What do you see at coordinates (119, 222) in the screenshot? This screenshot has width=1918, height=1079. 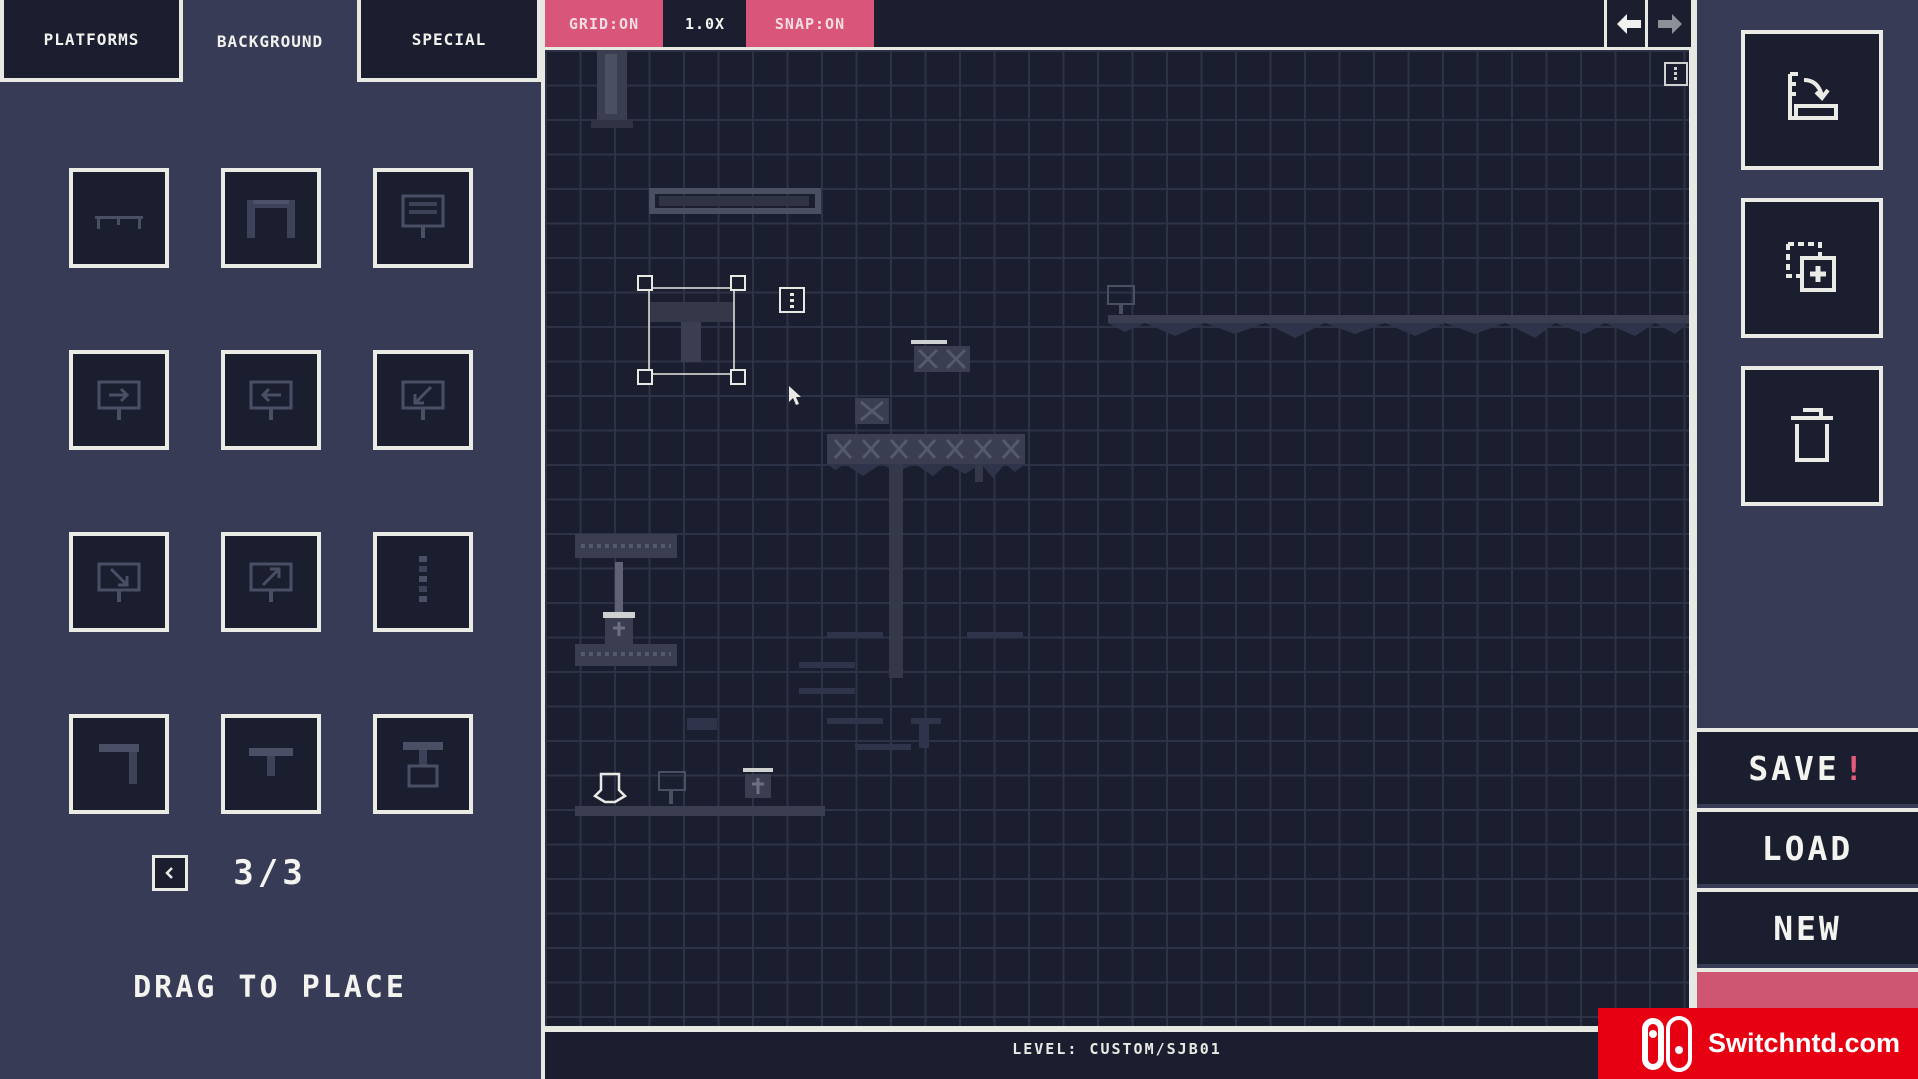 I see `bench-icon` at bounding box center [119, 222].